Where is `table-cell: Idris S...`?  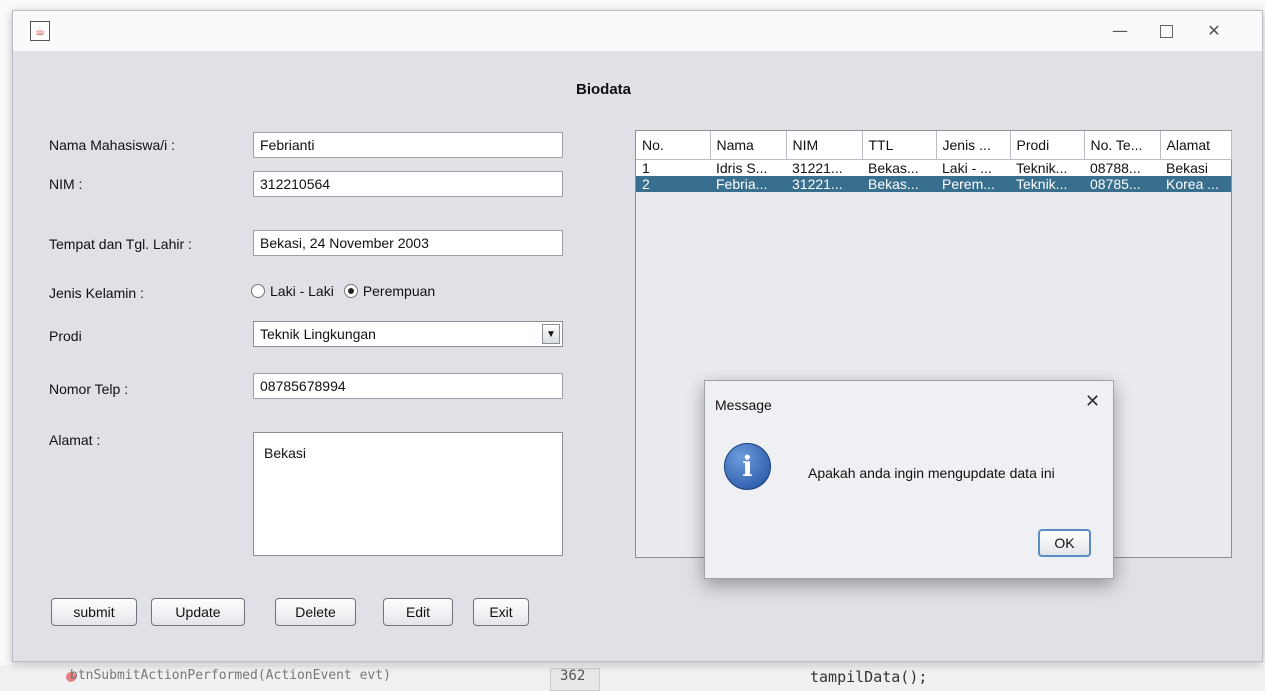 table-cell: Idris S... is located at coordinates (748, 167).